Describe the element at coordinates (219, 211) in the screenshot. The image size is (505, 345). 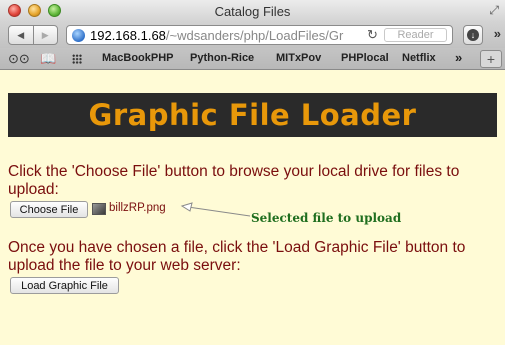
I see `annotation-arrow-line` at that location.